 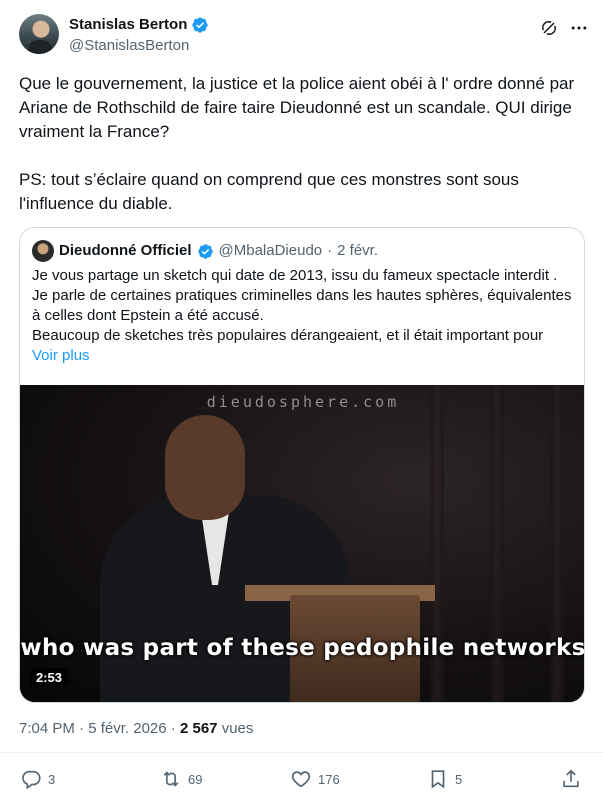 What do you see at coordinates (181, 779) in the screenshot?
I see `repost-button: 69` at bounding box center [181, 779].